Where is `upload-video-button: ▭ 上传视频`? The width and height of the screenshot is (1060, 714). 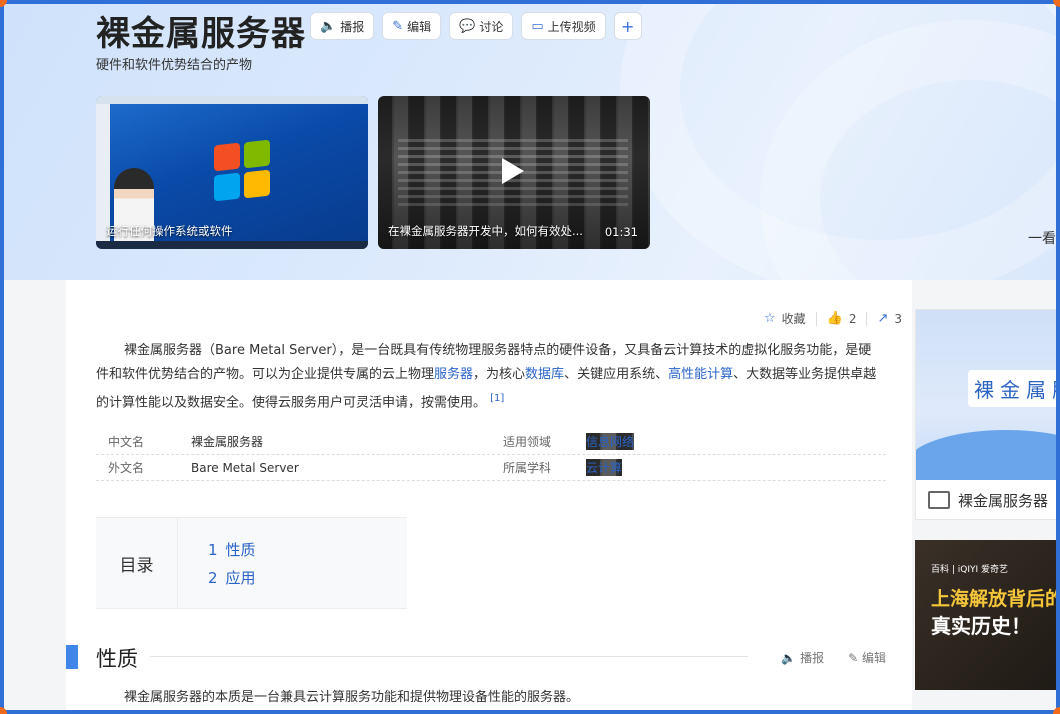 upload-video-button: ▭ 上传视频 is located at coordinates (563, 26).